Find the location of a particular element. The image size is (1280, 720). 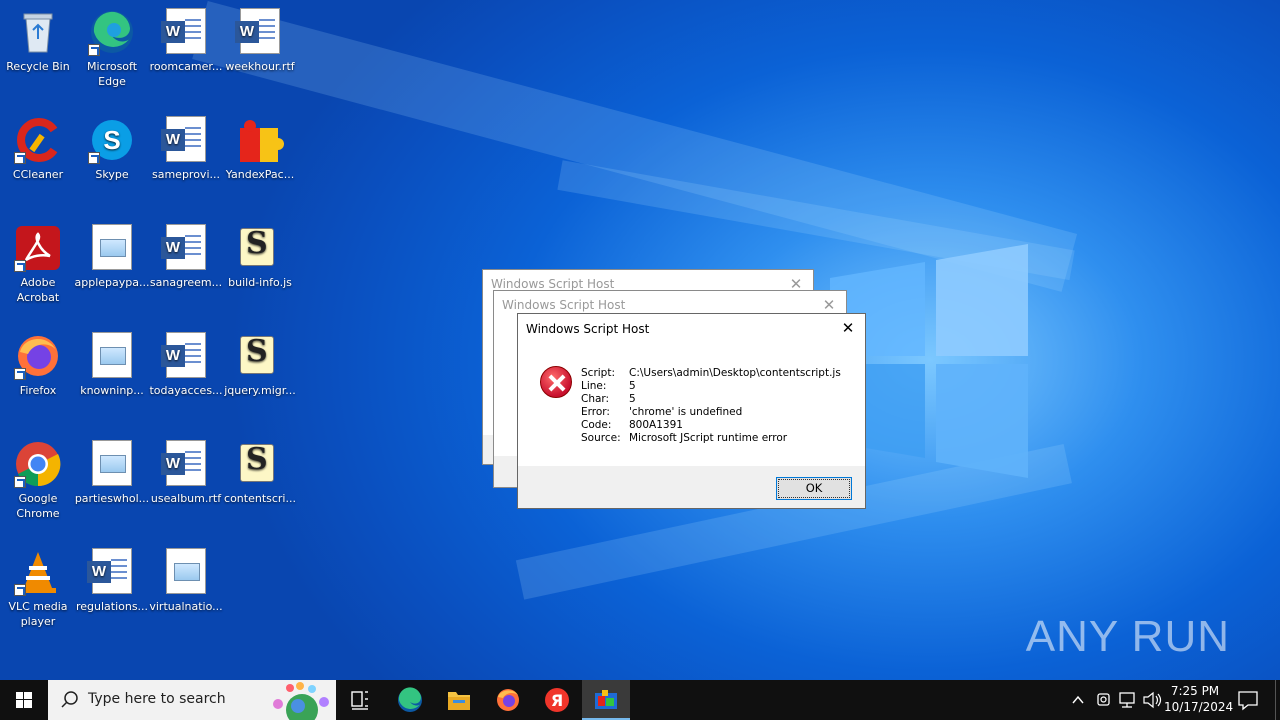

desktop-icon-label: usealbum.rtf is located at coordinates (186, 498).